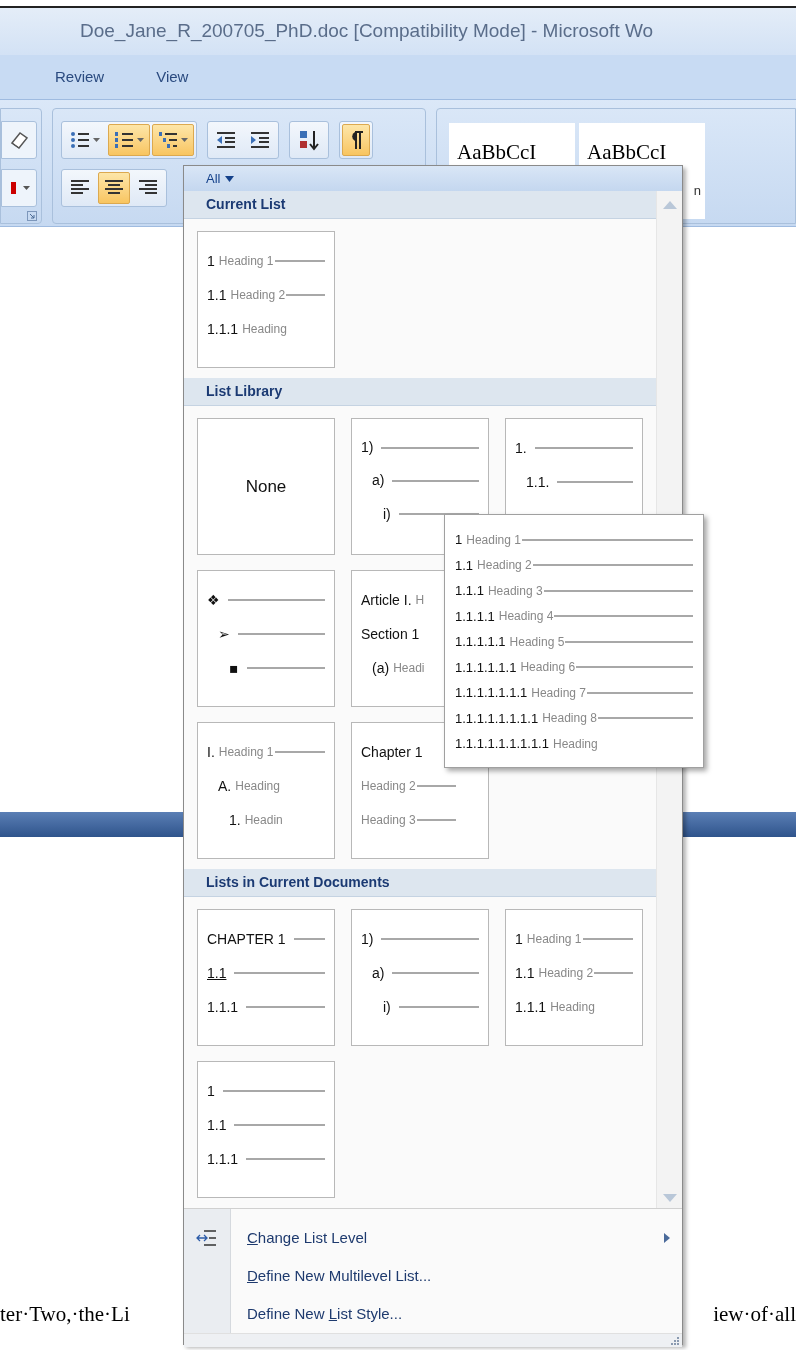 This screenshot has height=1350, width=796. What do you see at coordinates (433, 178) in the screenshot?
I see `filter-dropdown: All` at bounding box center [433, 178].